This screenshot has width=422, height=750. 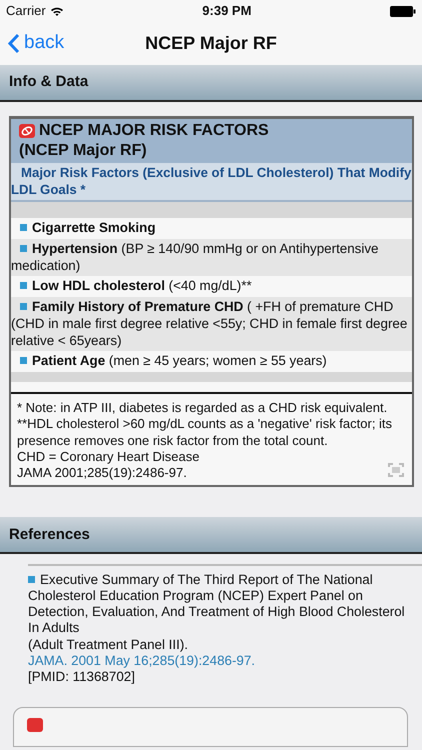 I want to click on risk-factor-item: Hypertension (BP ≥ 140/90 mmHg or on Antihypertensive medication), so click(x=211, y=257).